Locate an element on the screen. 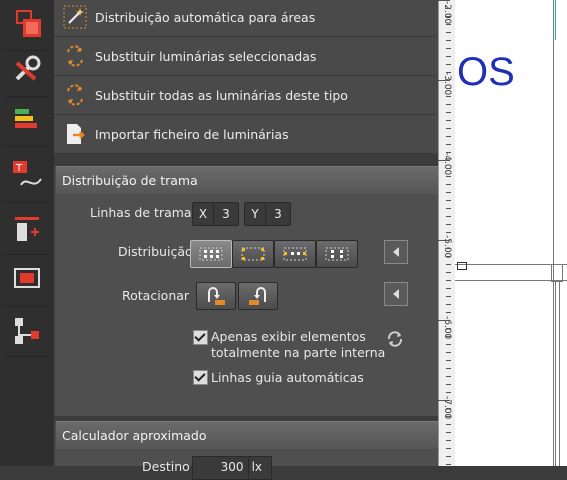 This screenshot has height=480, width=567. menu-item-replace-selected: Substituir luminárias seleccionadas is located at coordinates (245, 56).